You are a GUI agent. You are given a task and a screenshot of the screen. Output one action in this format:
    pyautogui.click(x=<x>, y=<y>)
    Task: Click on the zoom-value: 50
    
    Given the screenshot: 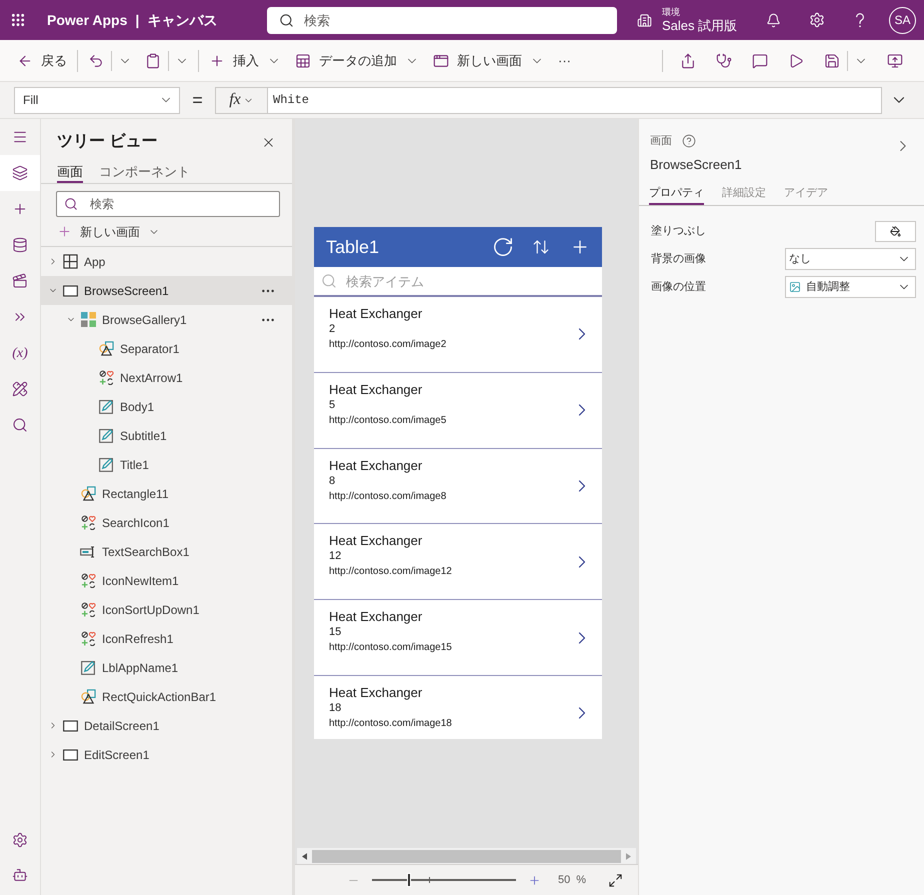 What is the action you would take?
    pyautogui.click(x=564, y=880)
    